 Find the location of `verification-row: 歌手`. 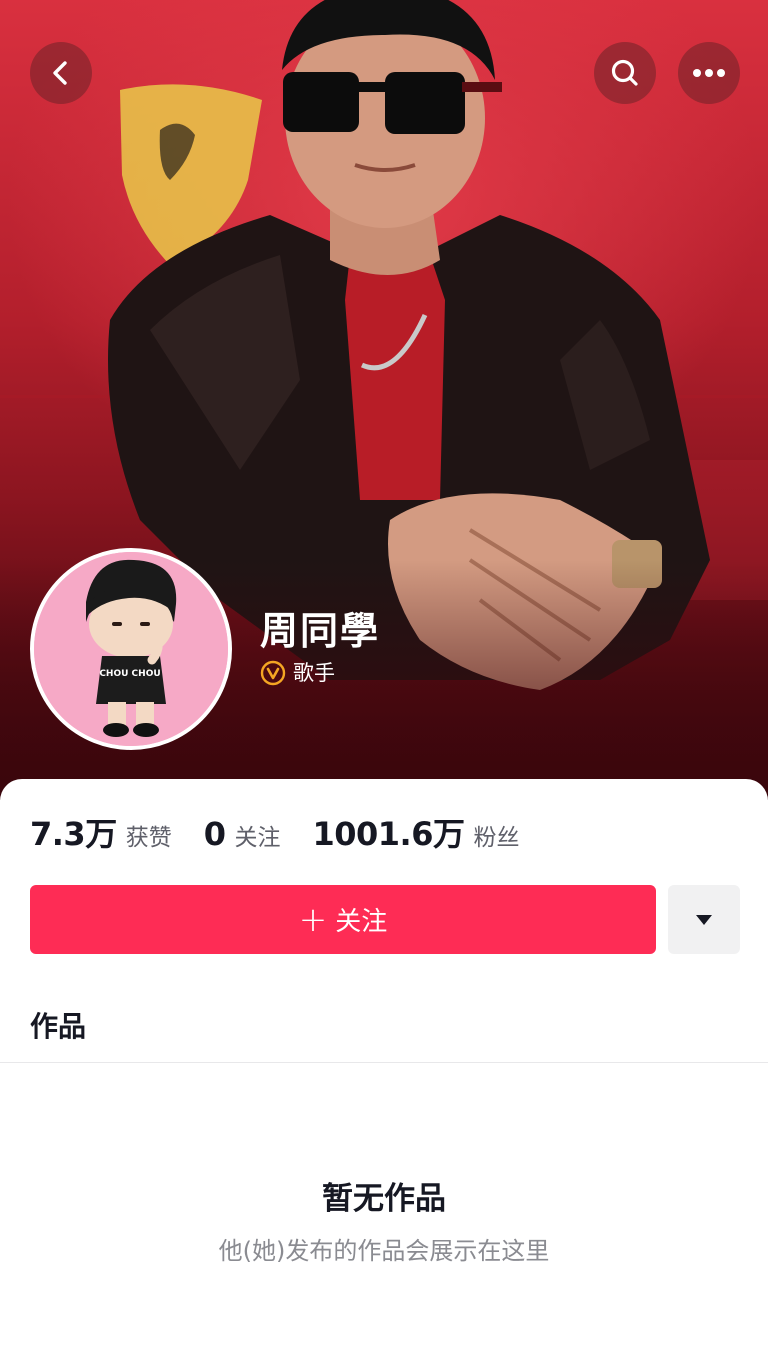

verification-row: 歌手 is located at coordinates (320, 673).